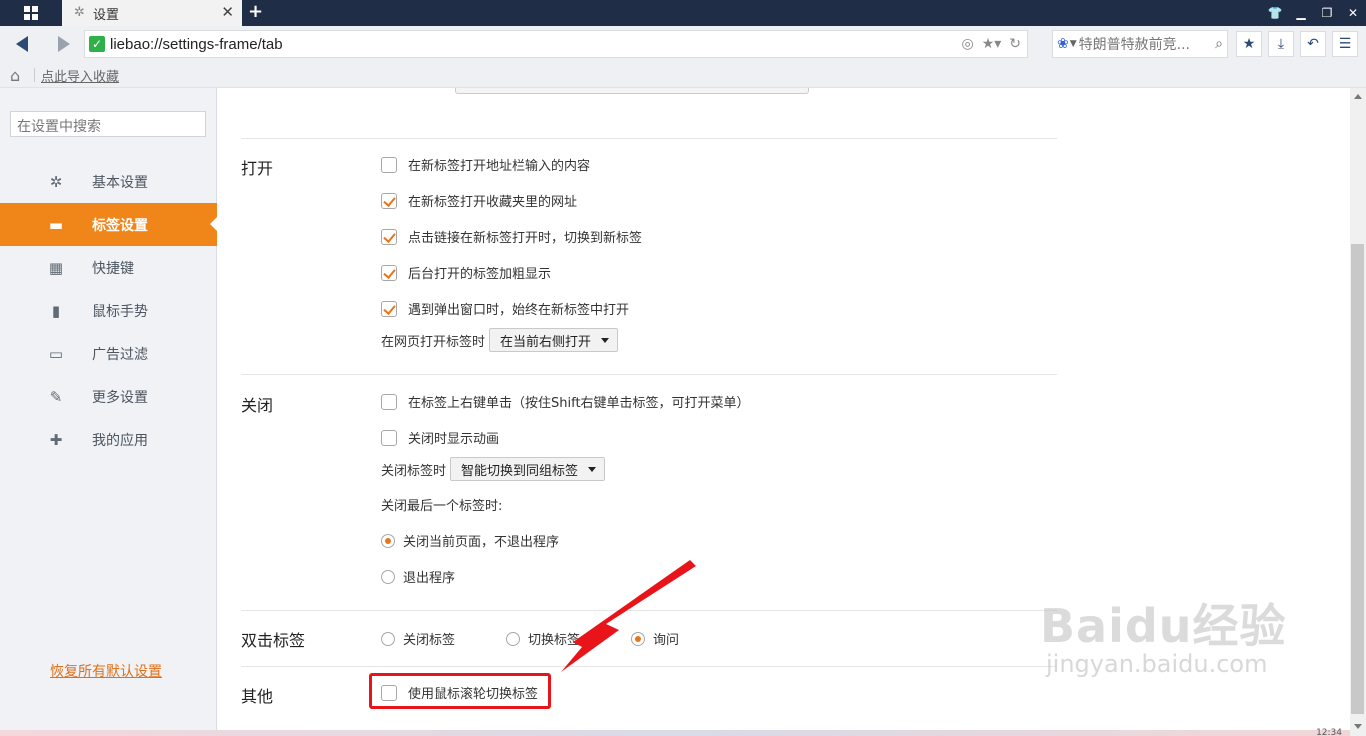  Describe the element at coordinates (480, 274) in the screenshot. I see `option-label: 后台打开的标签加粗显示` at that location.